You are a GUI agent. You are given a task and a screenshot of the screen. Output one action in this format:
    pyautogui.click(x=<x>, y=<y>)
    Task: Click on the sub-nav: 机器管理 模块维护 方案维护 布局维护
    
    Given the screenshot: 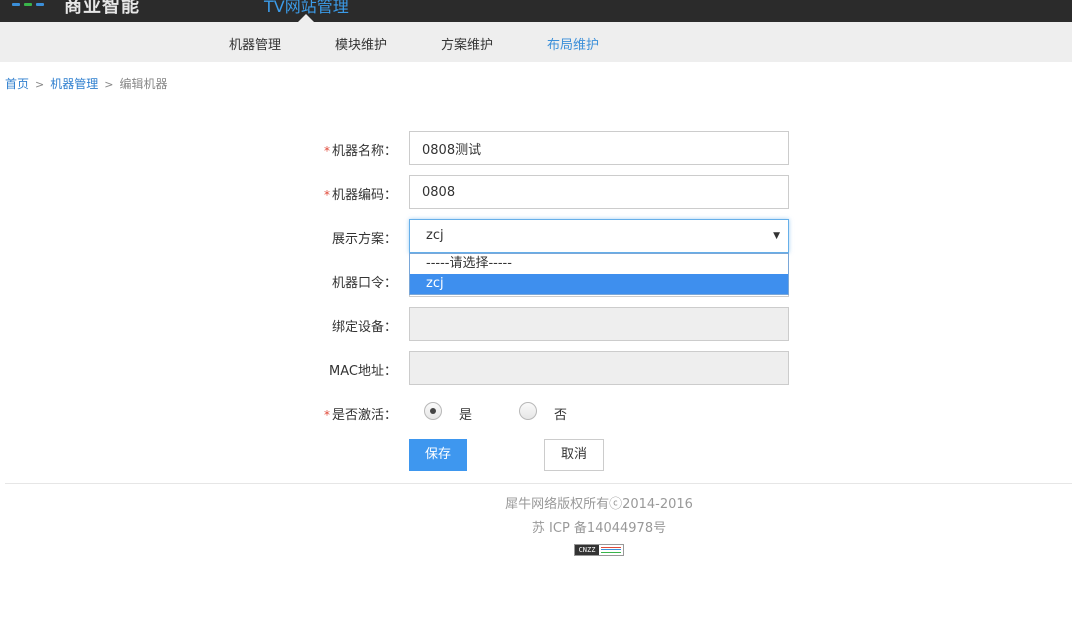 What is the action you would take?
    pyautogui.click(x=536, y=42)
    